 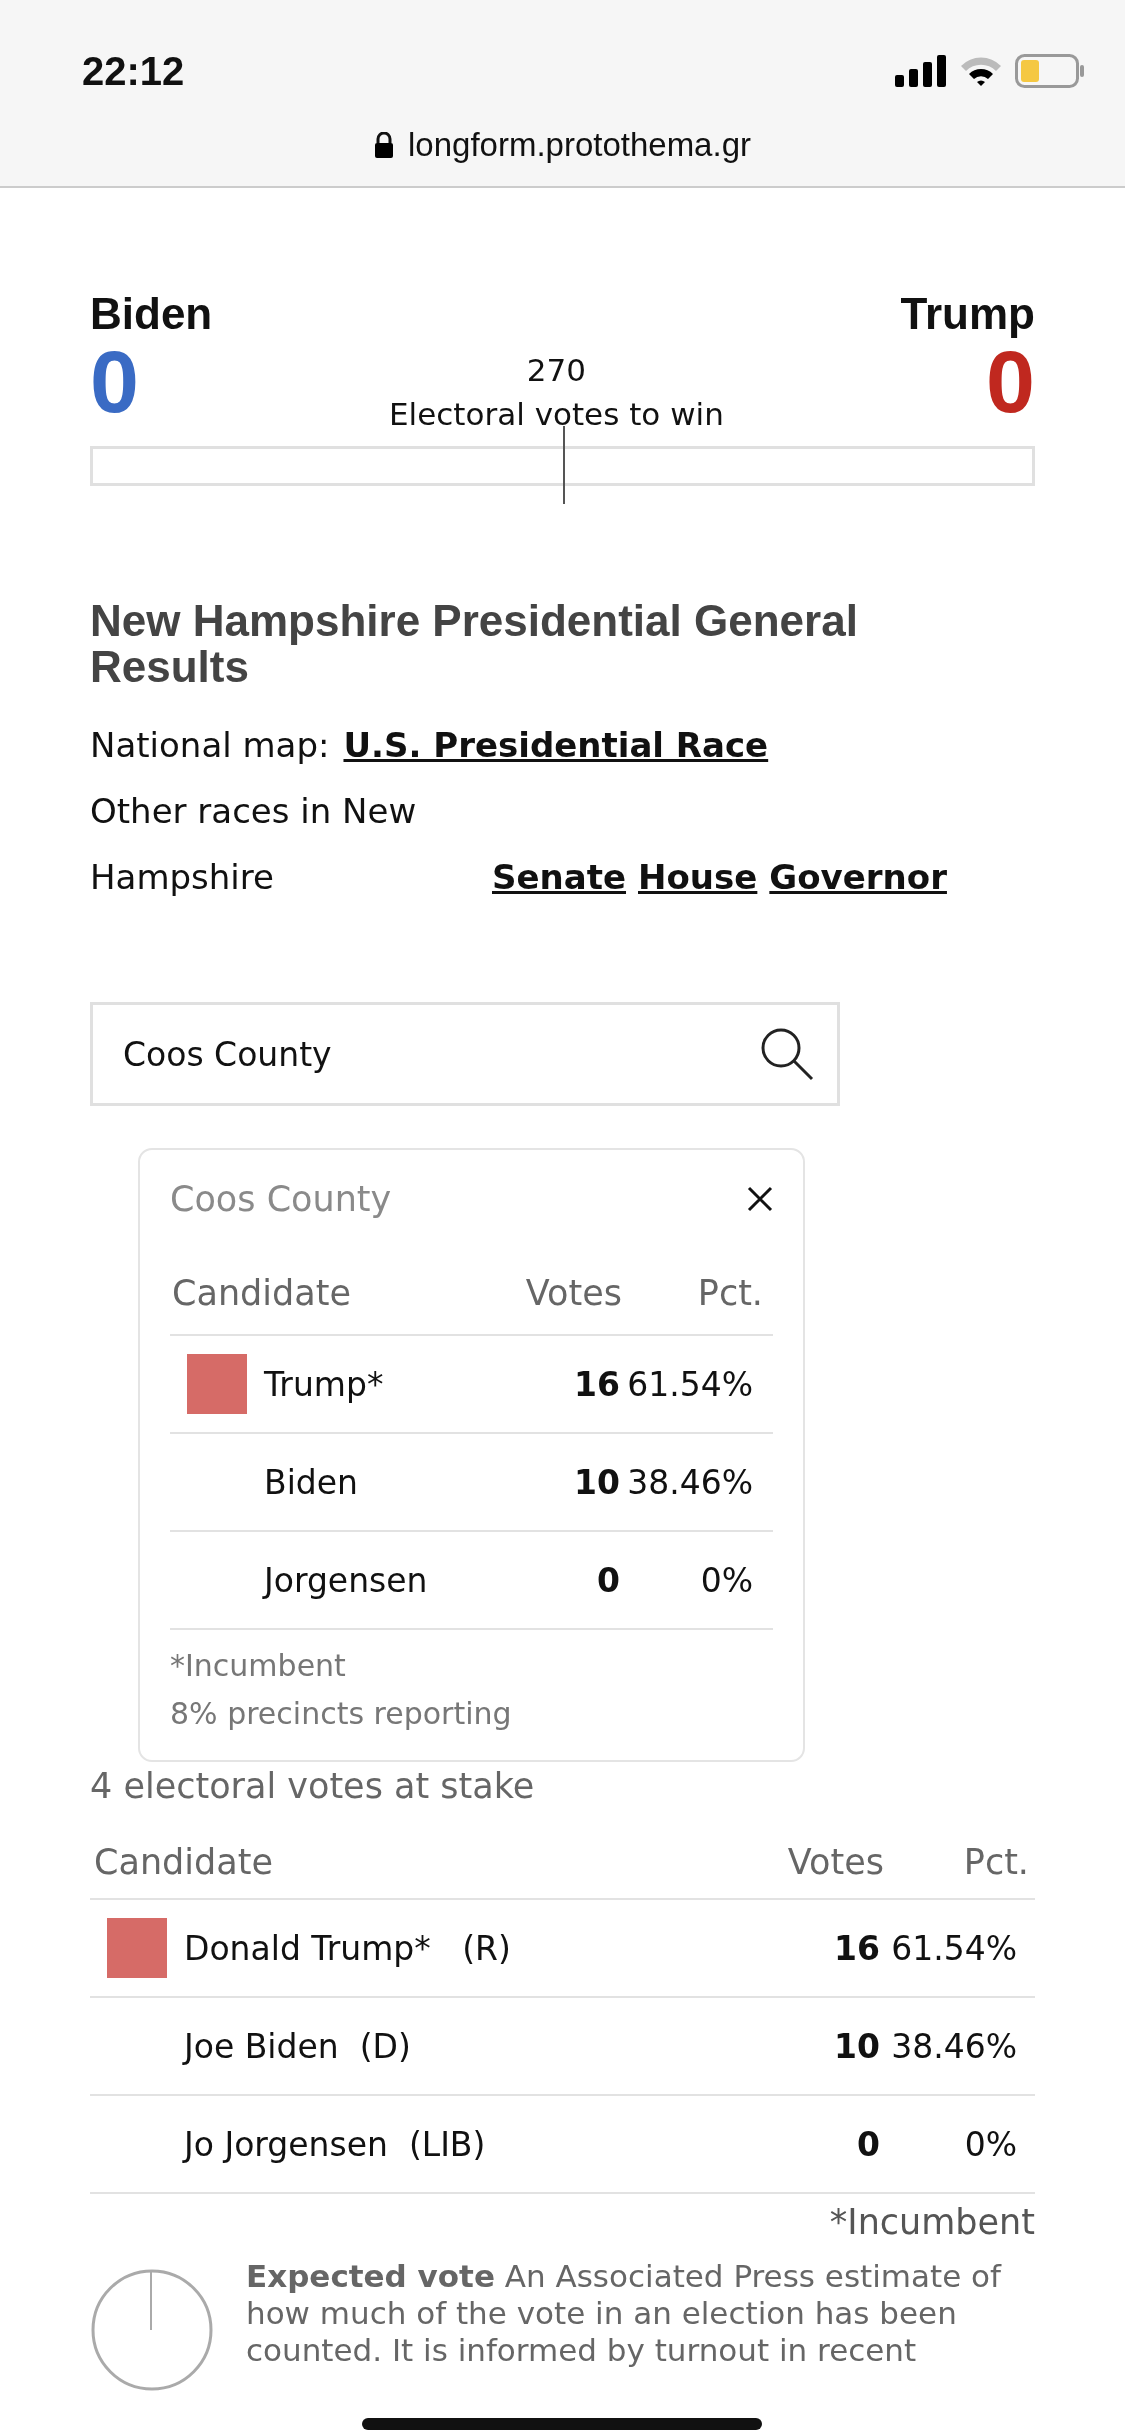 What do you see at coordinates (346, 1580) in the screenshot?
I see `candidate-name: Jorgensen` at bounding box center [346, 1580].